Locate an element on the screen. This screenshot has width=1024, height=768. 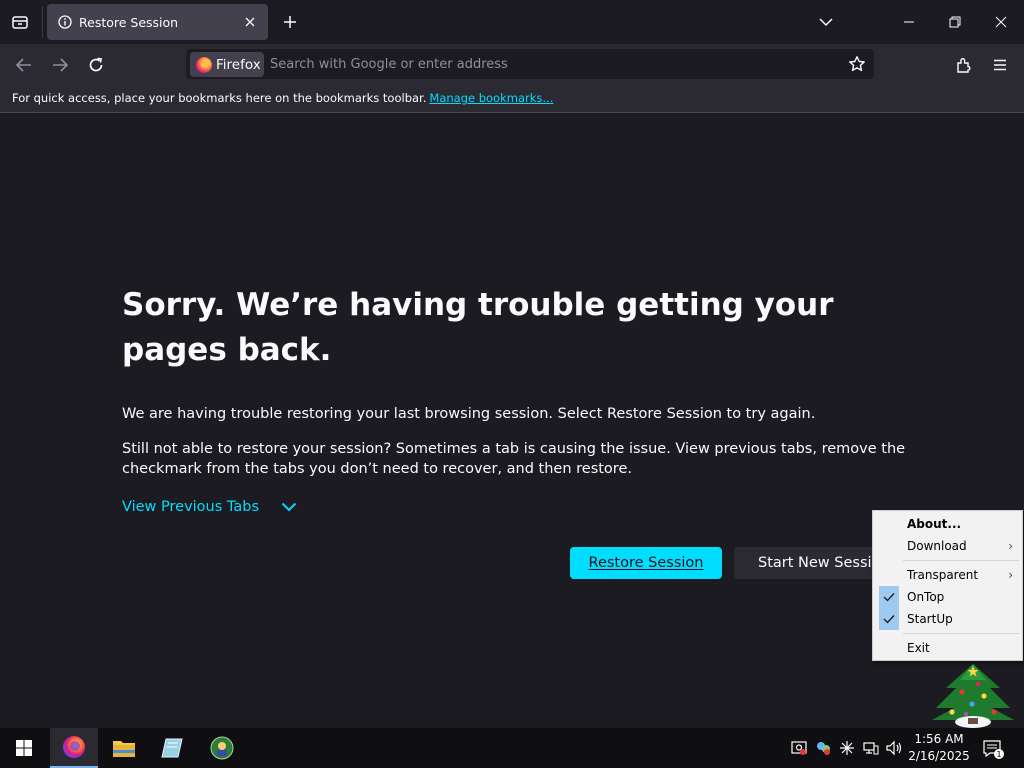
menu-item-exit: Exit is located at coordinates (947, 648).